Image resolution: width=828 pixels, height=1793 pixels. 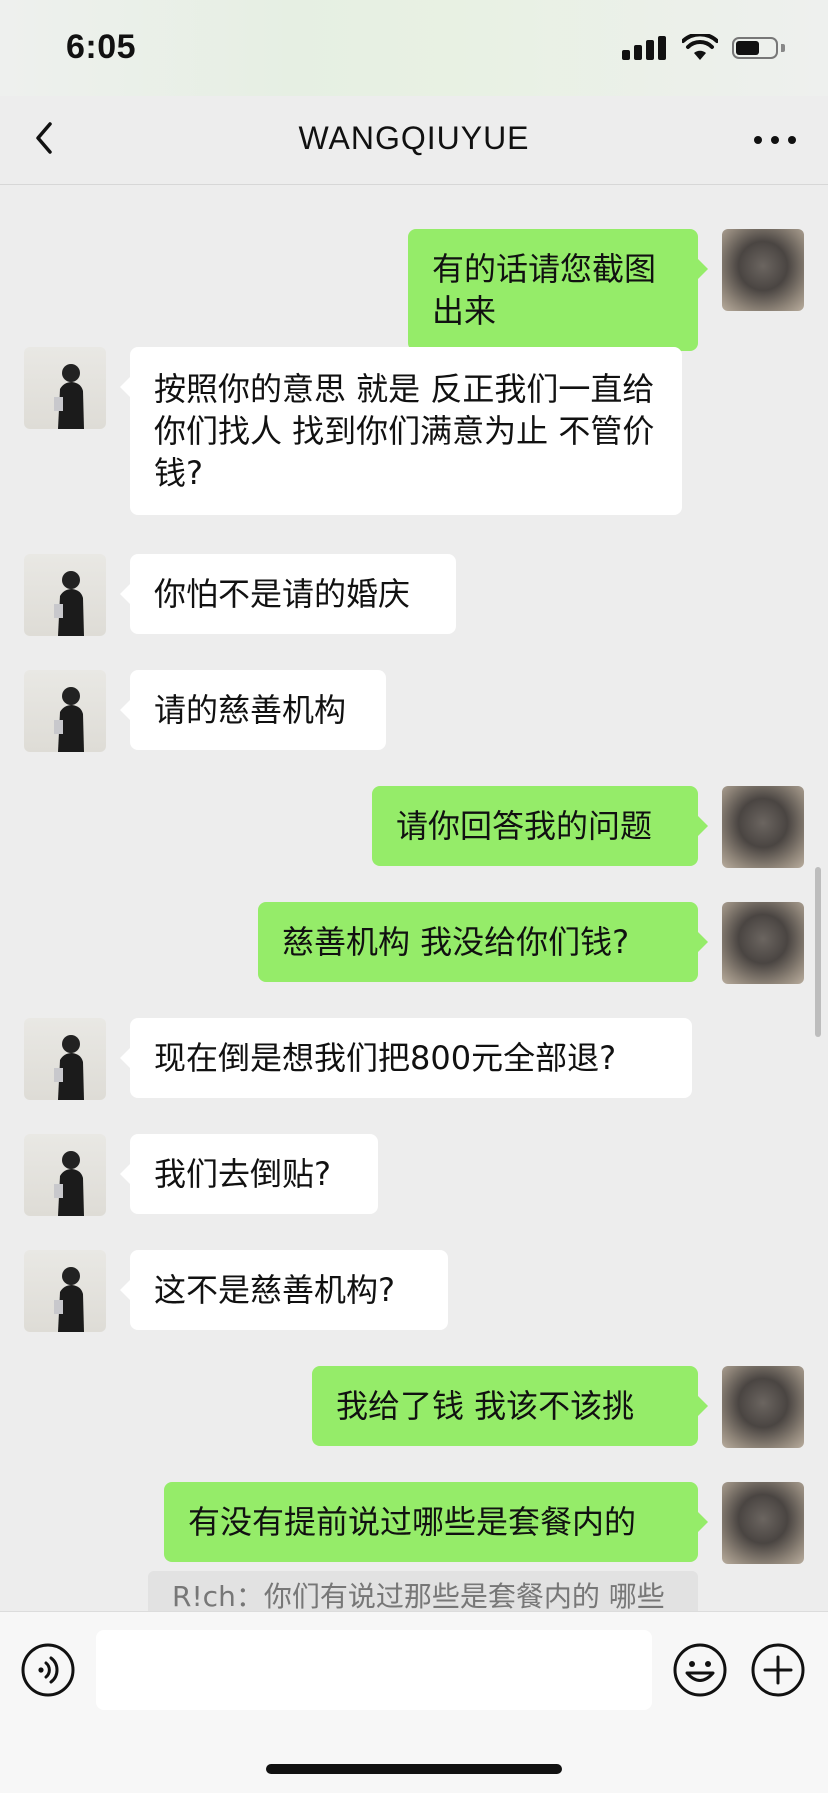 I want to click on chat-title: WANGQIUYUE, so click(x=414, y=138).